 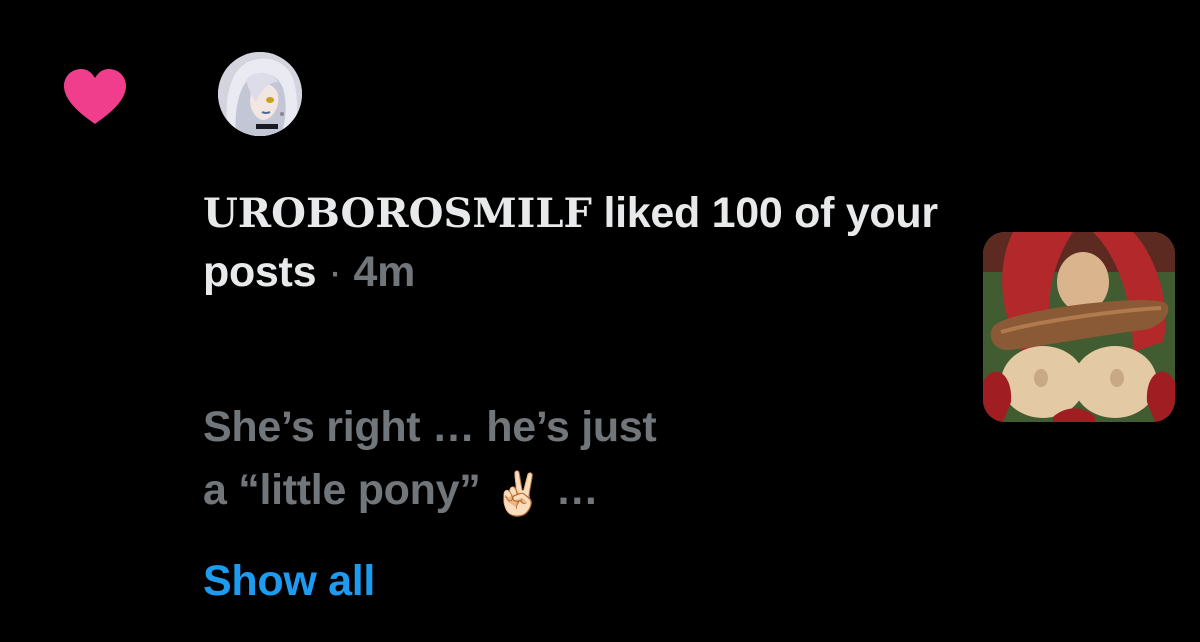 What do you see at coordinates (342, 490) in the screenshot?
I see `post-line-2-text: a “little pony”` at bounding box center [342, 490].